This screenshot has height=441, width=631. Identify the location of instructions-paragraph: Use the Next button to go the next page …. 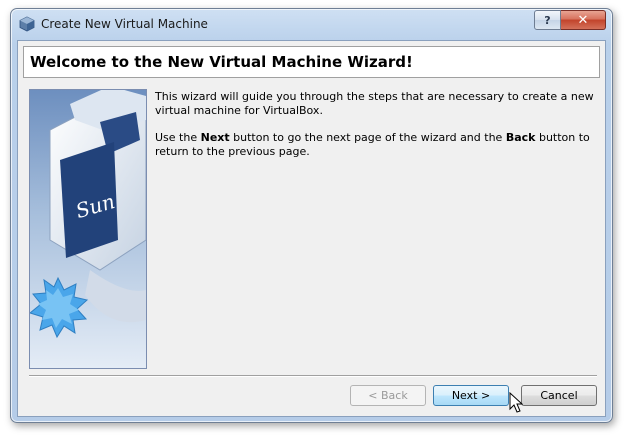
(375, 145).